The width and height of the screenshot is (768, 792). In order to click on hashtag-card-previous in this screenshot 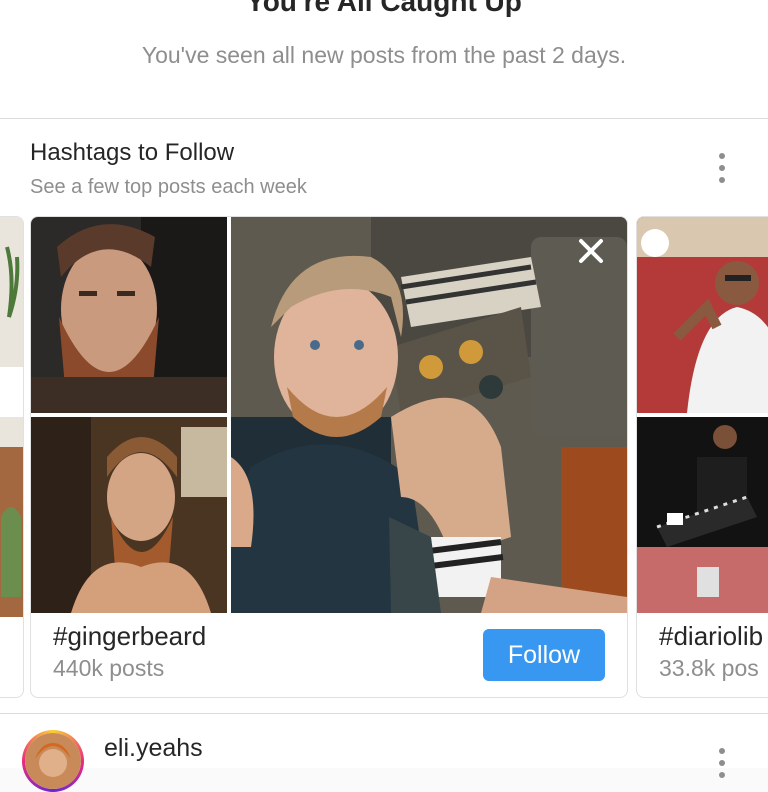, I will do `click(12, 457)`.